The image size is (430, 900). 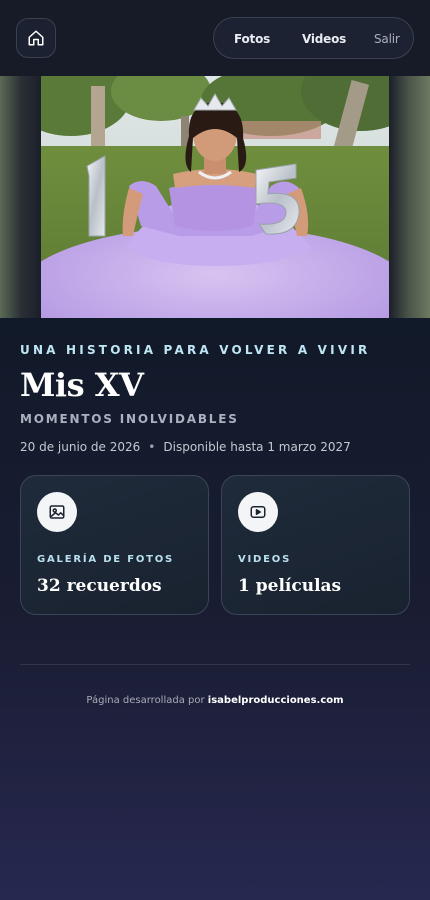 What do you see at coordinates (99, 586) in the screenshot?
I see `photo-count: 32 recuerdos` at bounding box center [99, 586].